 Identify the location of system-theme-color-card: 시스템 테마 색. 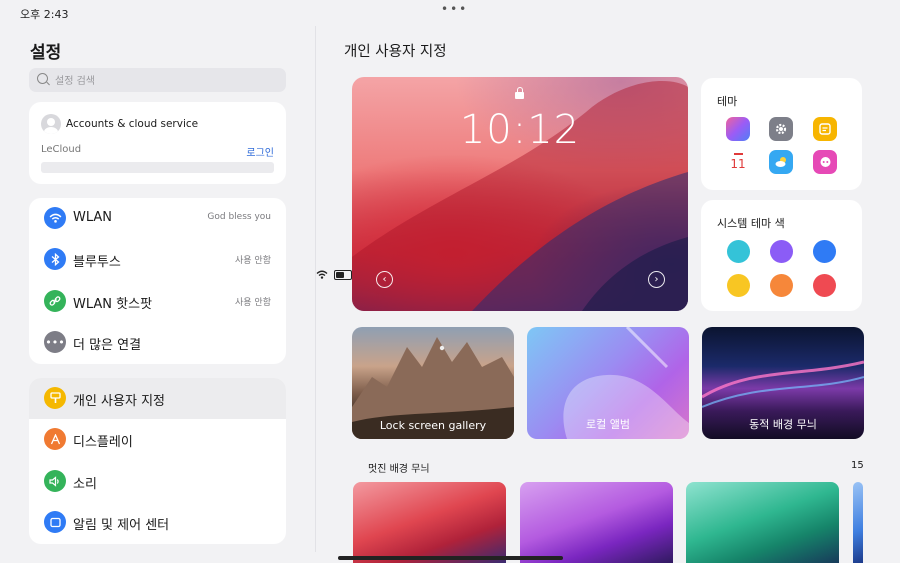
(781, 255).